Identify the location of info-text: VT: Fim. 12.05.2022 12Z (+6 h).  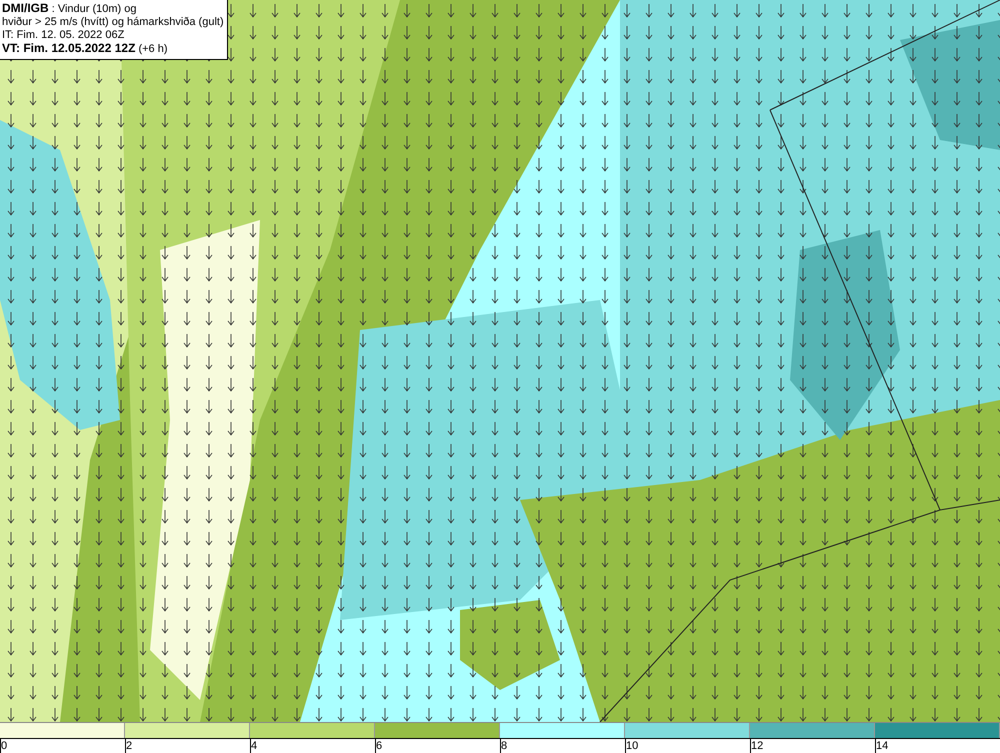
(85, 49).